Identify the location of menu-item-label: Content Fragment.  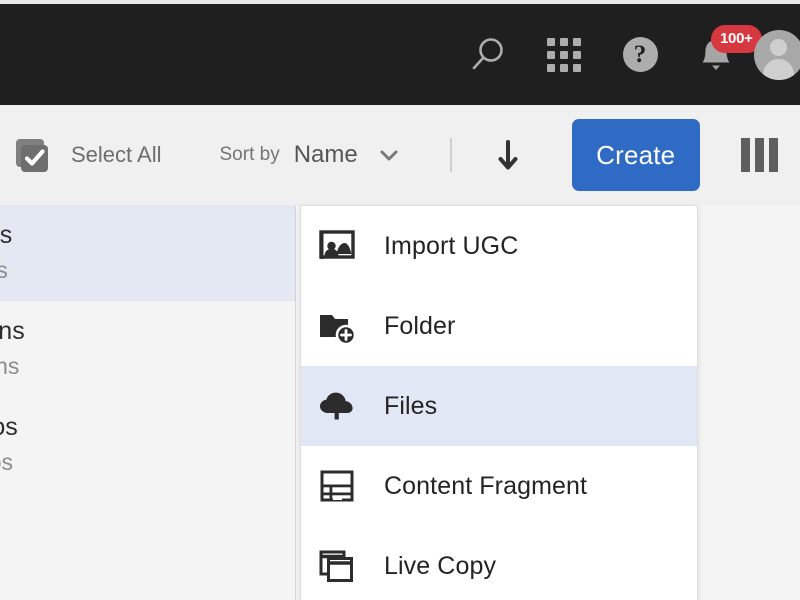
(486, 485).